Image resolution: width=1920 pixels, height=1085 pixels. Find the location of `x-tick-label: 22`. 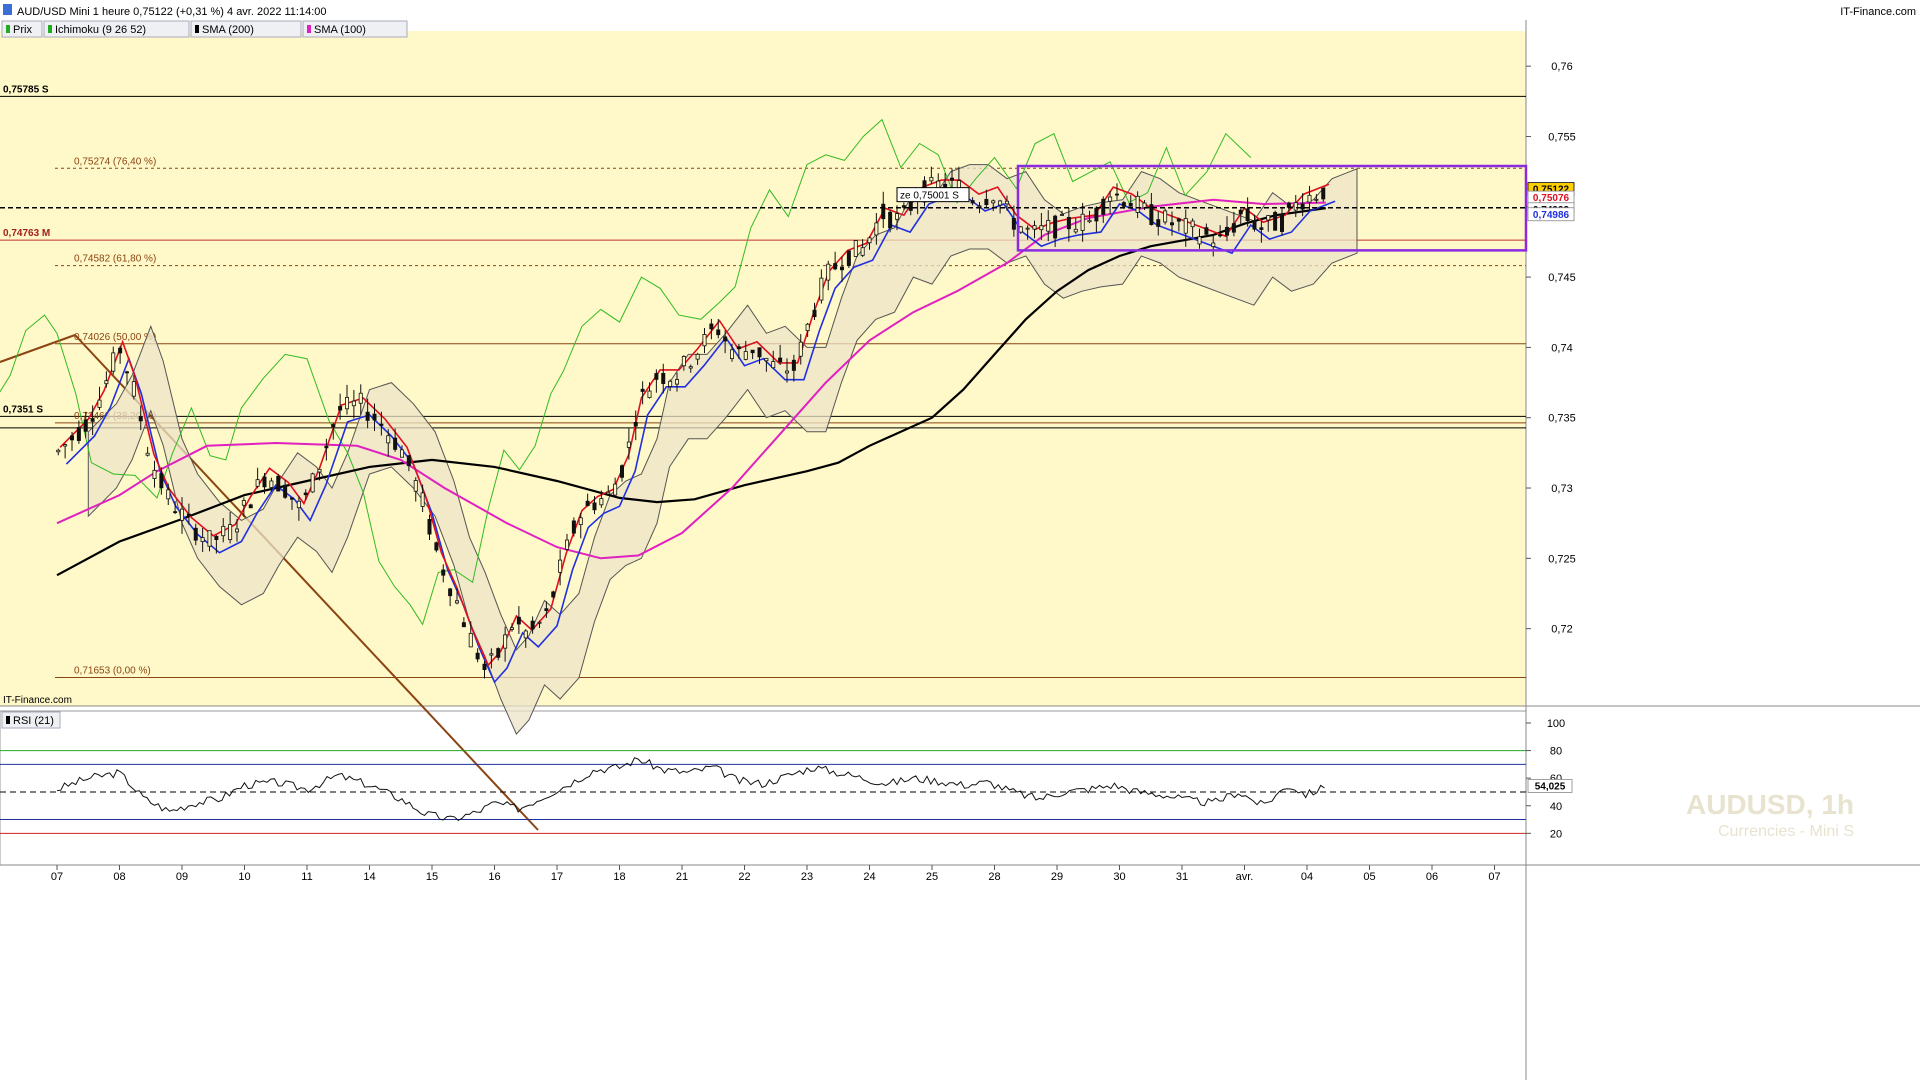

x-tick-label: 22 is located at coordinates (744, 877).